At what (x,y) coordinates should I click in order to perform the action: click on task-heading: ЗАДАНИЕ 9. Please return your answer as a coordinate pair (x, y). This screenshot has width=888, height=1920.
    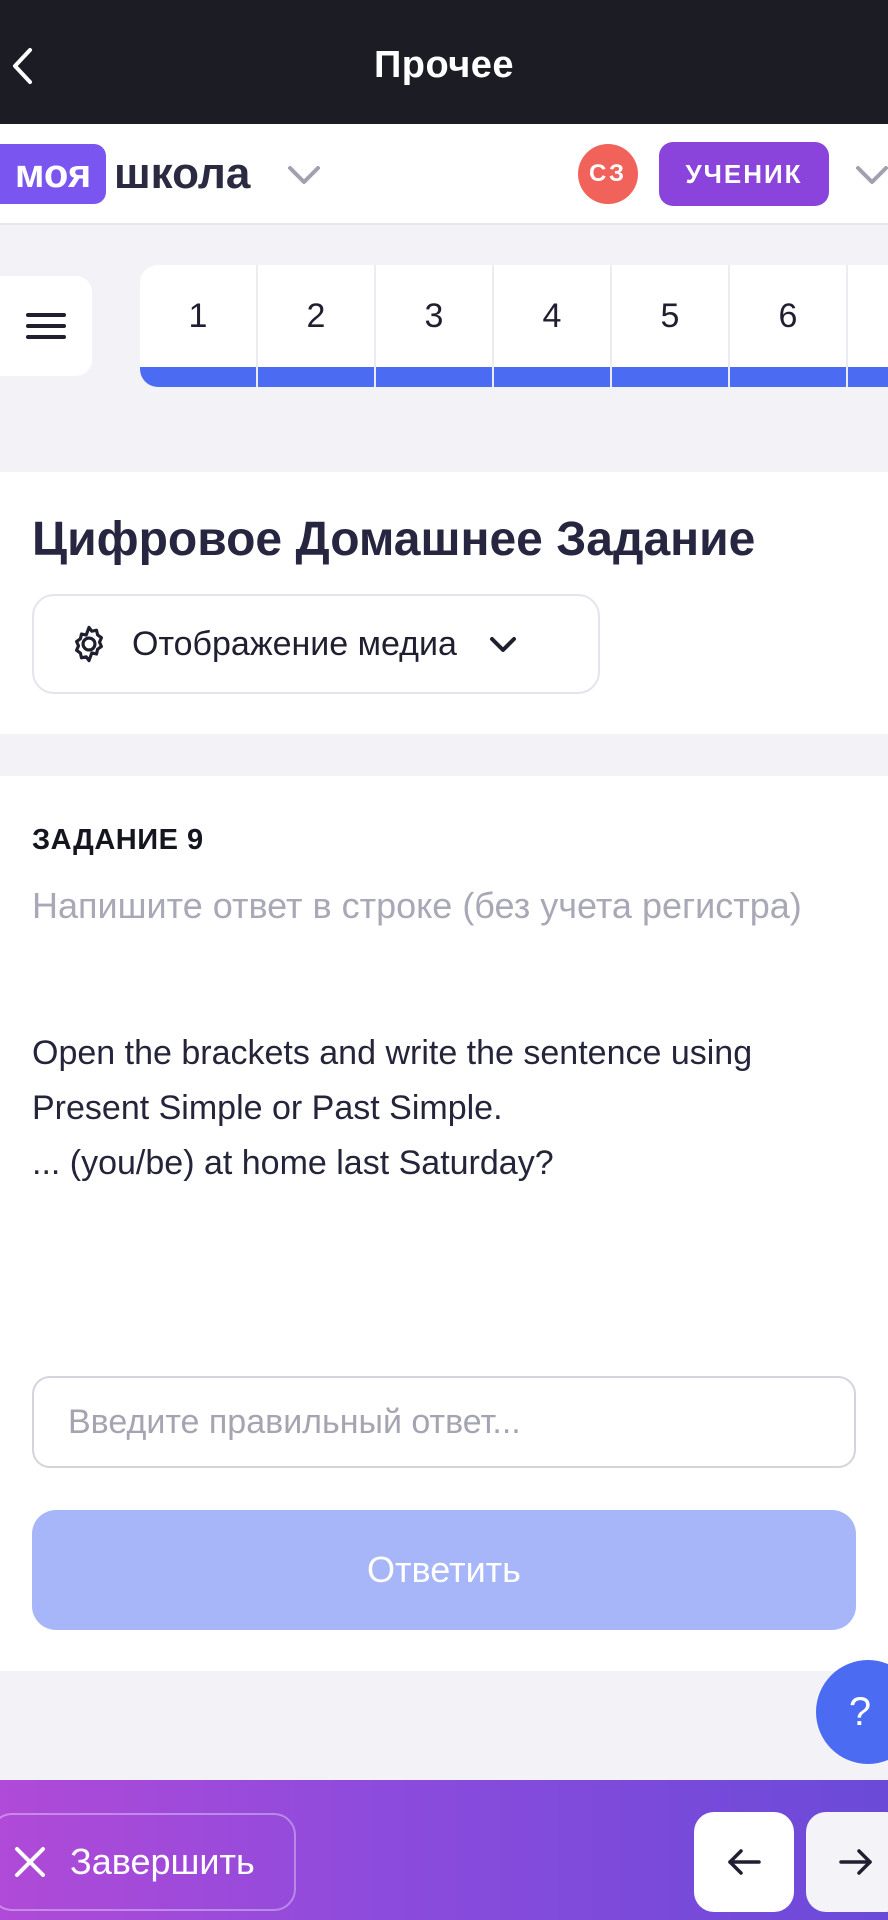
    Looking at the image, I should click on (118, 840).